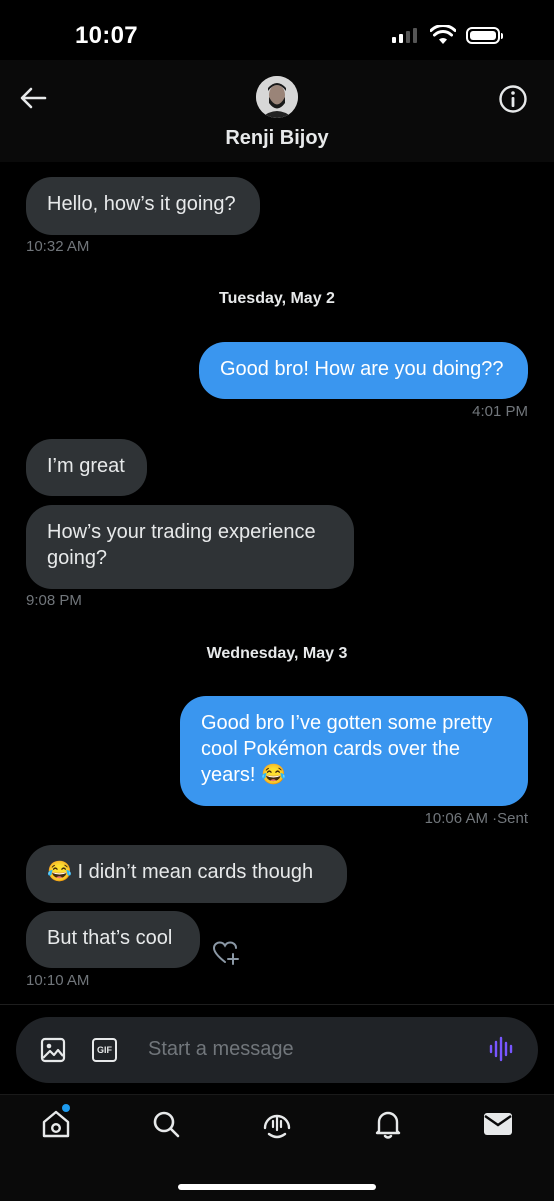 The image size is (554, 1201). I want to click on heart-plus-icon, so click(226, 953).